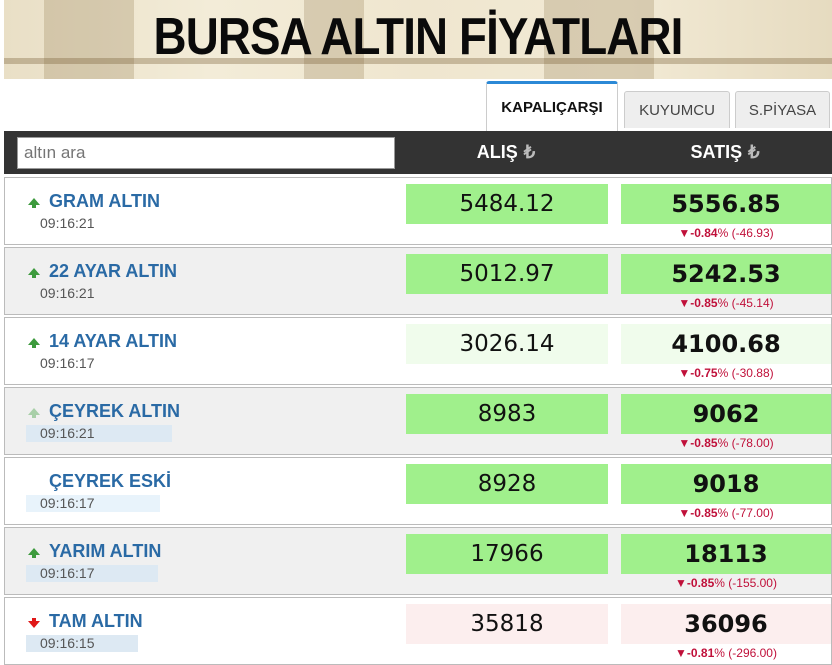 This screenshot has width=832, height=665. What do you see at coordinates (726, 274) in the screenshot?
I see `sell-price: 5242.53` at bounding box center [726, 274].